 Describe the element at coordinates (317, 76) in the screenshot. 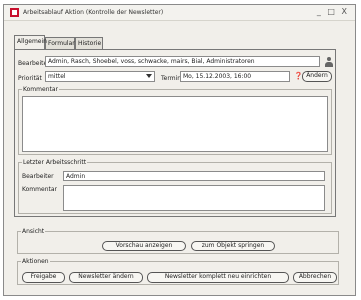

I see `aendern-button: Ändern` at that location.